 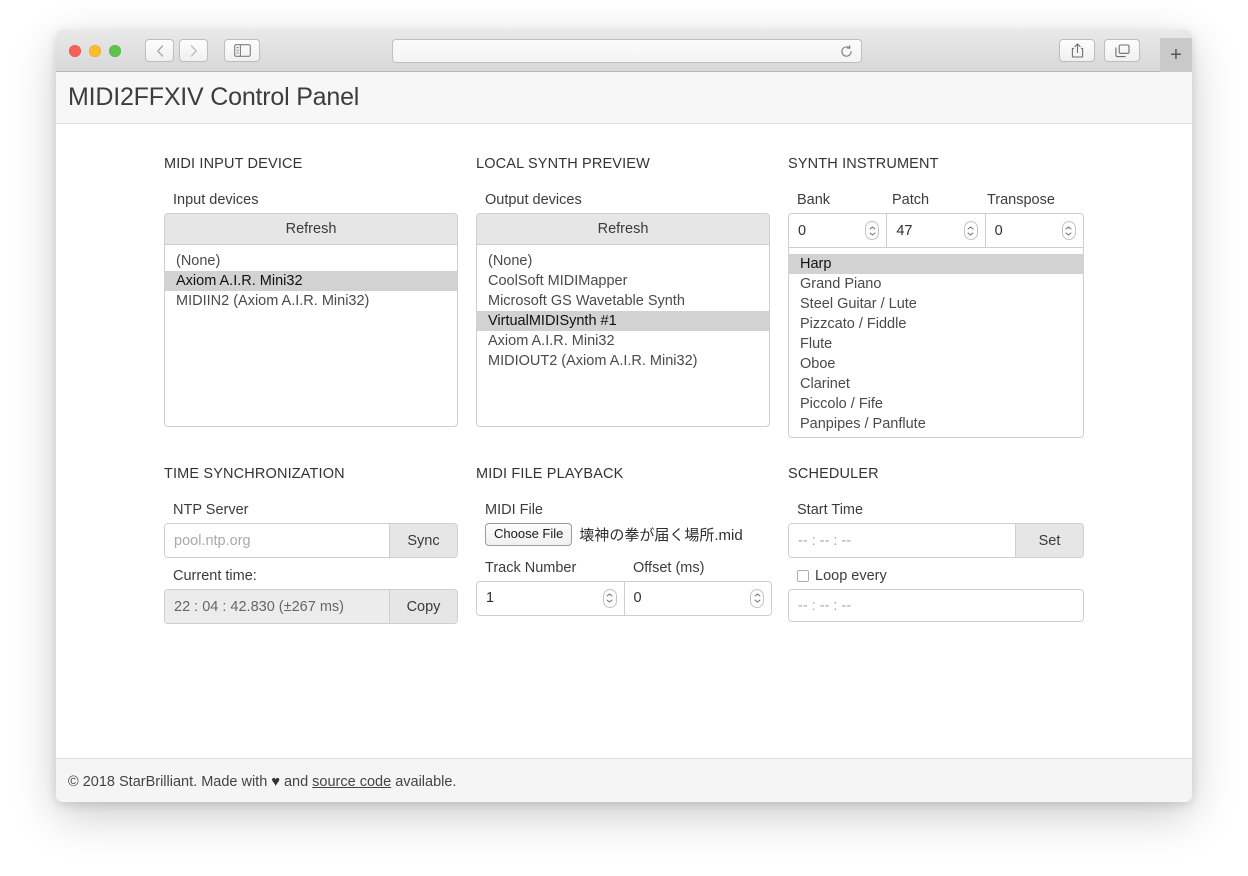 I want to click on bank-value: 0, so click(x=802, y=230).